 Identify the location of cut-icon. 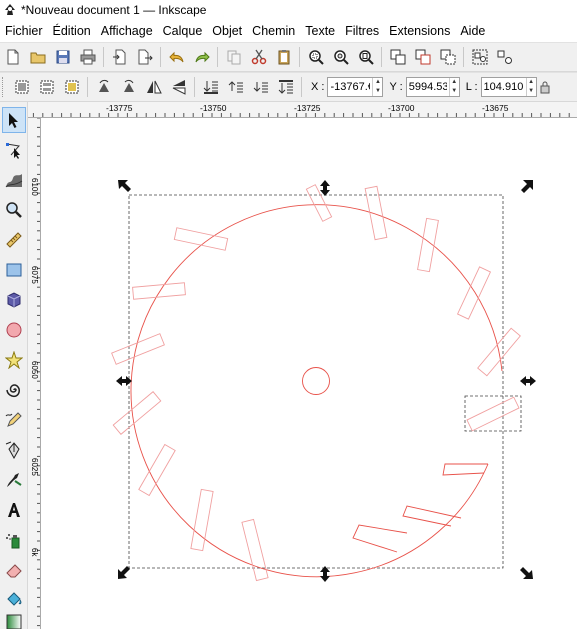
(259, 57).